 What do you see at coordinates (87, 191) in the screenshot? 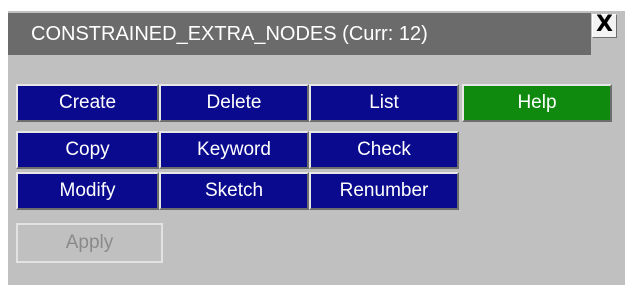
I see `modify-button: Modify` at bounding box center [87, 191].